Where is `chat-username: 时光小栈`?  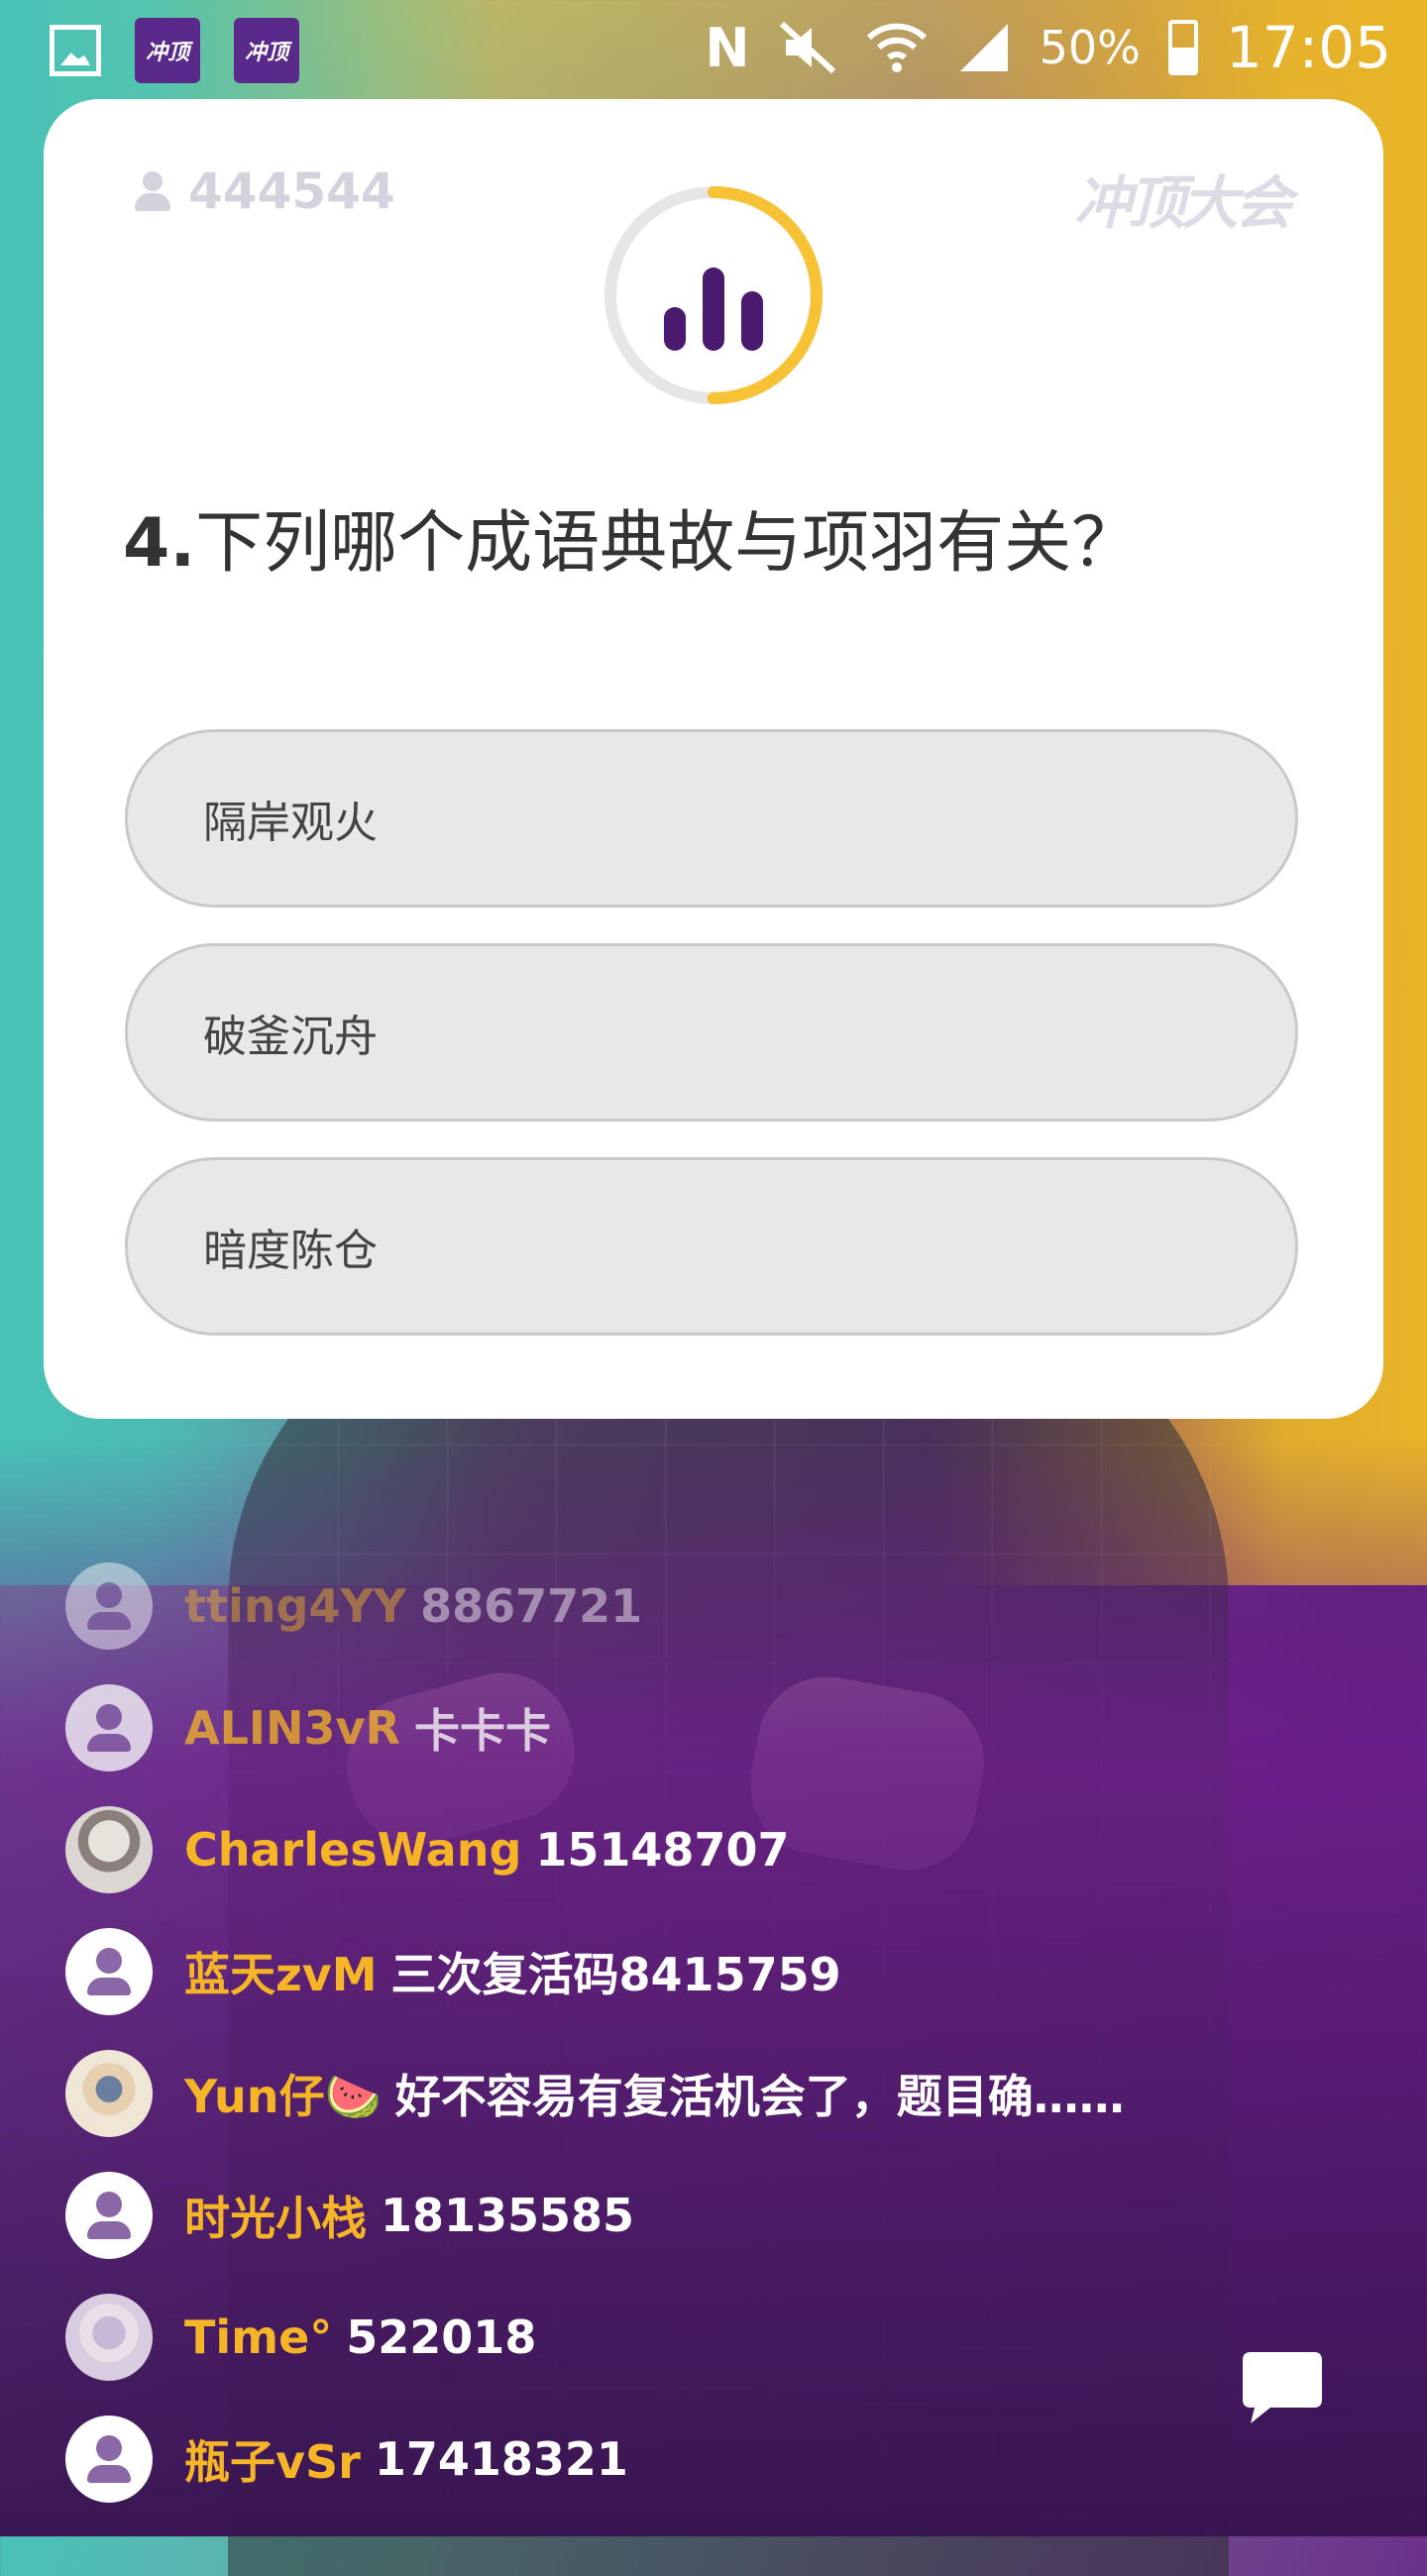 chat-username: 时光小栈 is located at coordinates (275, 2218).